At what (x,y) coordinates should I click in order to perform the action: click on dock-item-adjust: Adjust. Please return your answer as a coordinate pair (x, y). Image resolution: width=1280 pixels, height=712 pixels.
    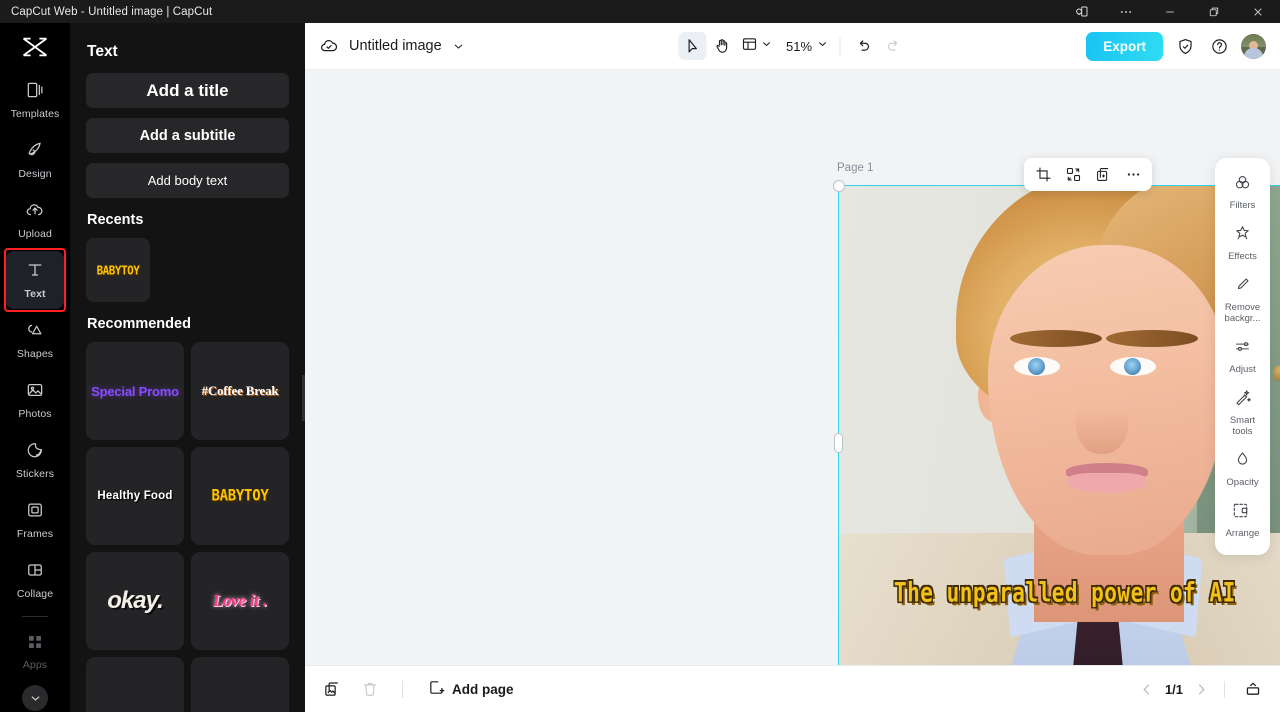
    Looking at the image, I should click on (1243, 356).